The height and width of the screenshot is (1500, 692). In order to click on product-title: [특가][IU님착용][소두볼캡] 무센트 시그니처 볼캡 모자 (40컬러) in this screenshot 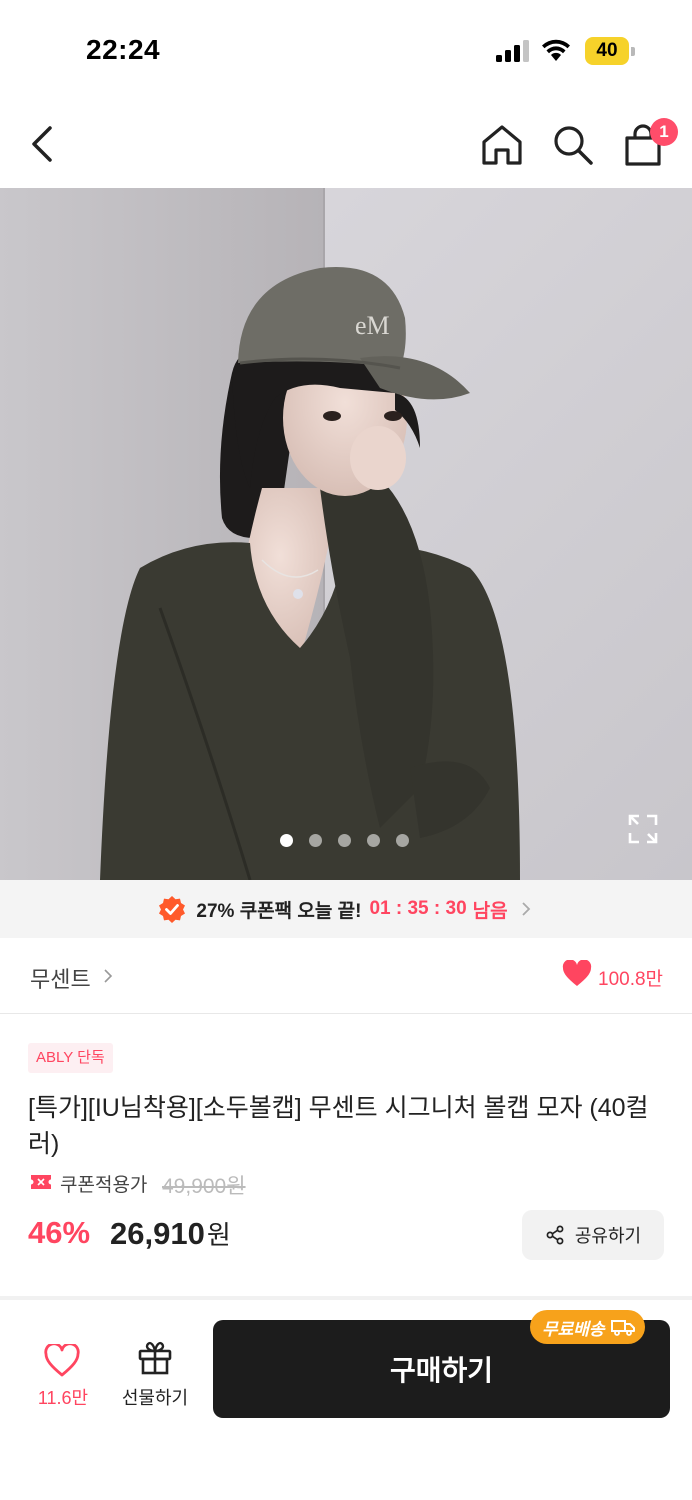, I will do `click(338, 1126)`.